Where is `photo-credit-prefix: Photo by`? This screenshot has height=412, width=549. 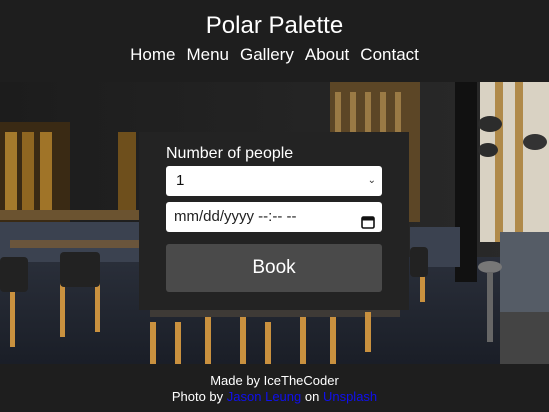
photo-credit-prefix: Photo by is located at coordinates (197, 396).